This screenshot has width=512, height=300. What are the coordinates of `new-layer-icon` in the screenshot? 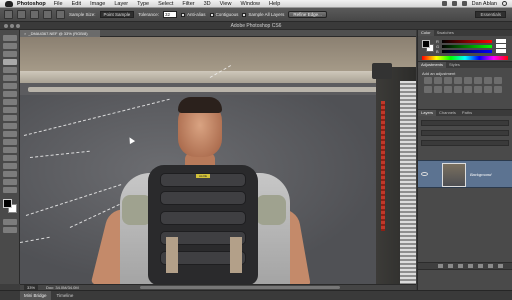 It's located at (490, 266).